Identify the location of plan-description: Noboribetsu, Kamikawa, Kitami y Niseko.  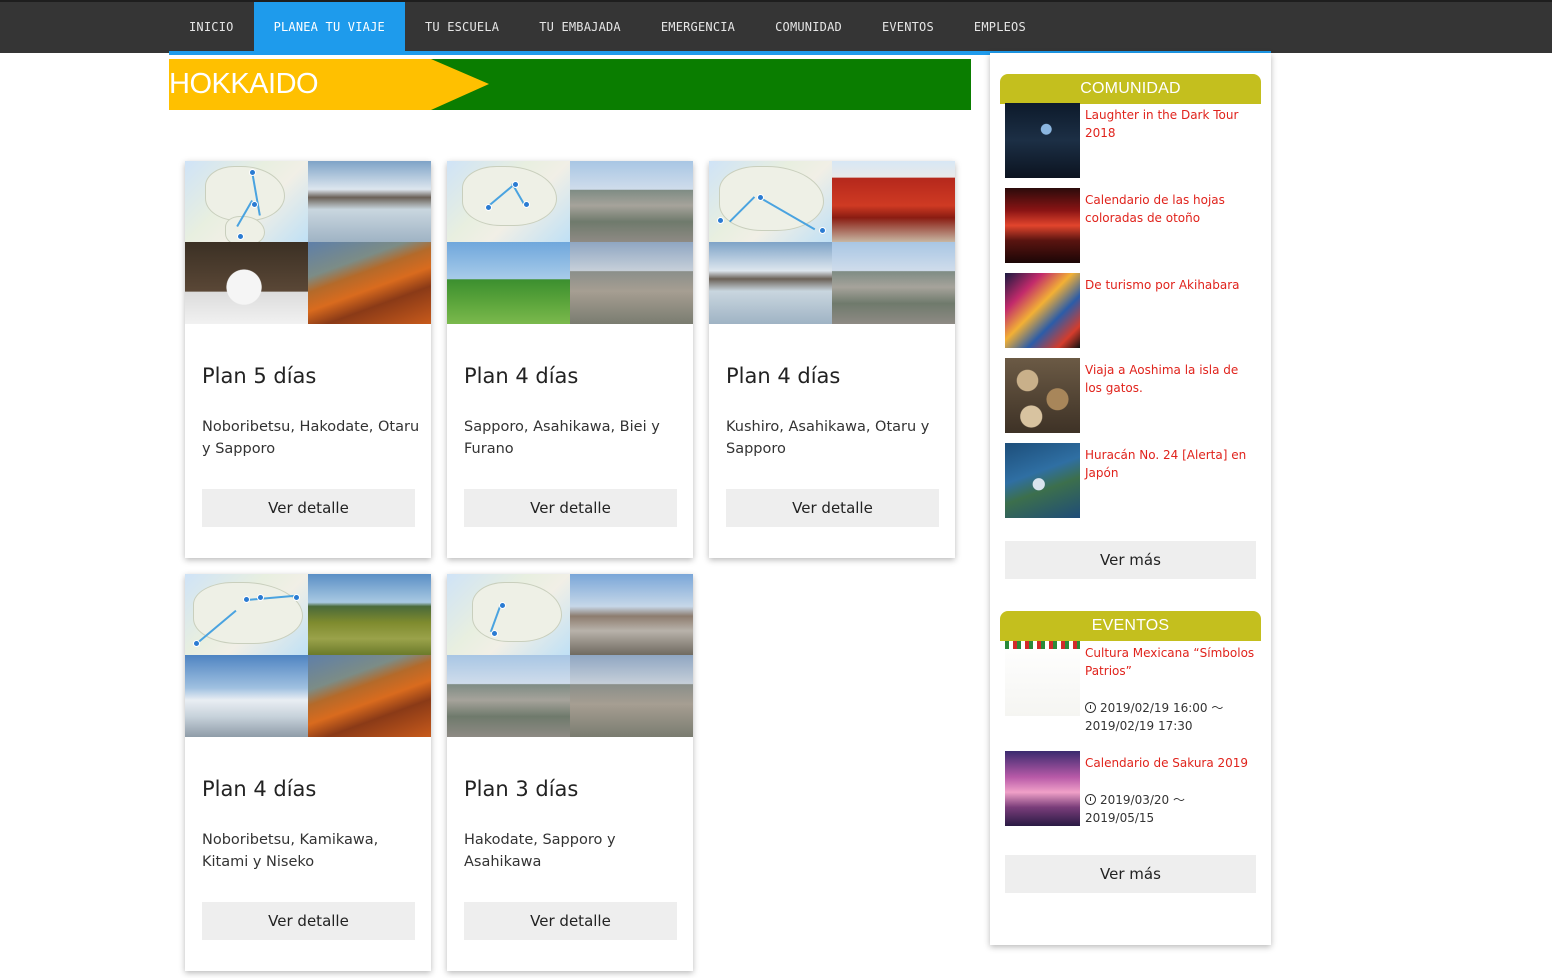
(290, 851).